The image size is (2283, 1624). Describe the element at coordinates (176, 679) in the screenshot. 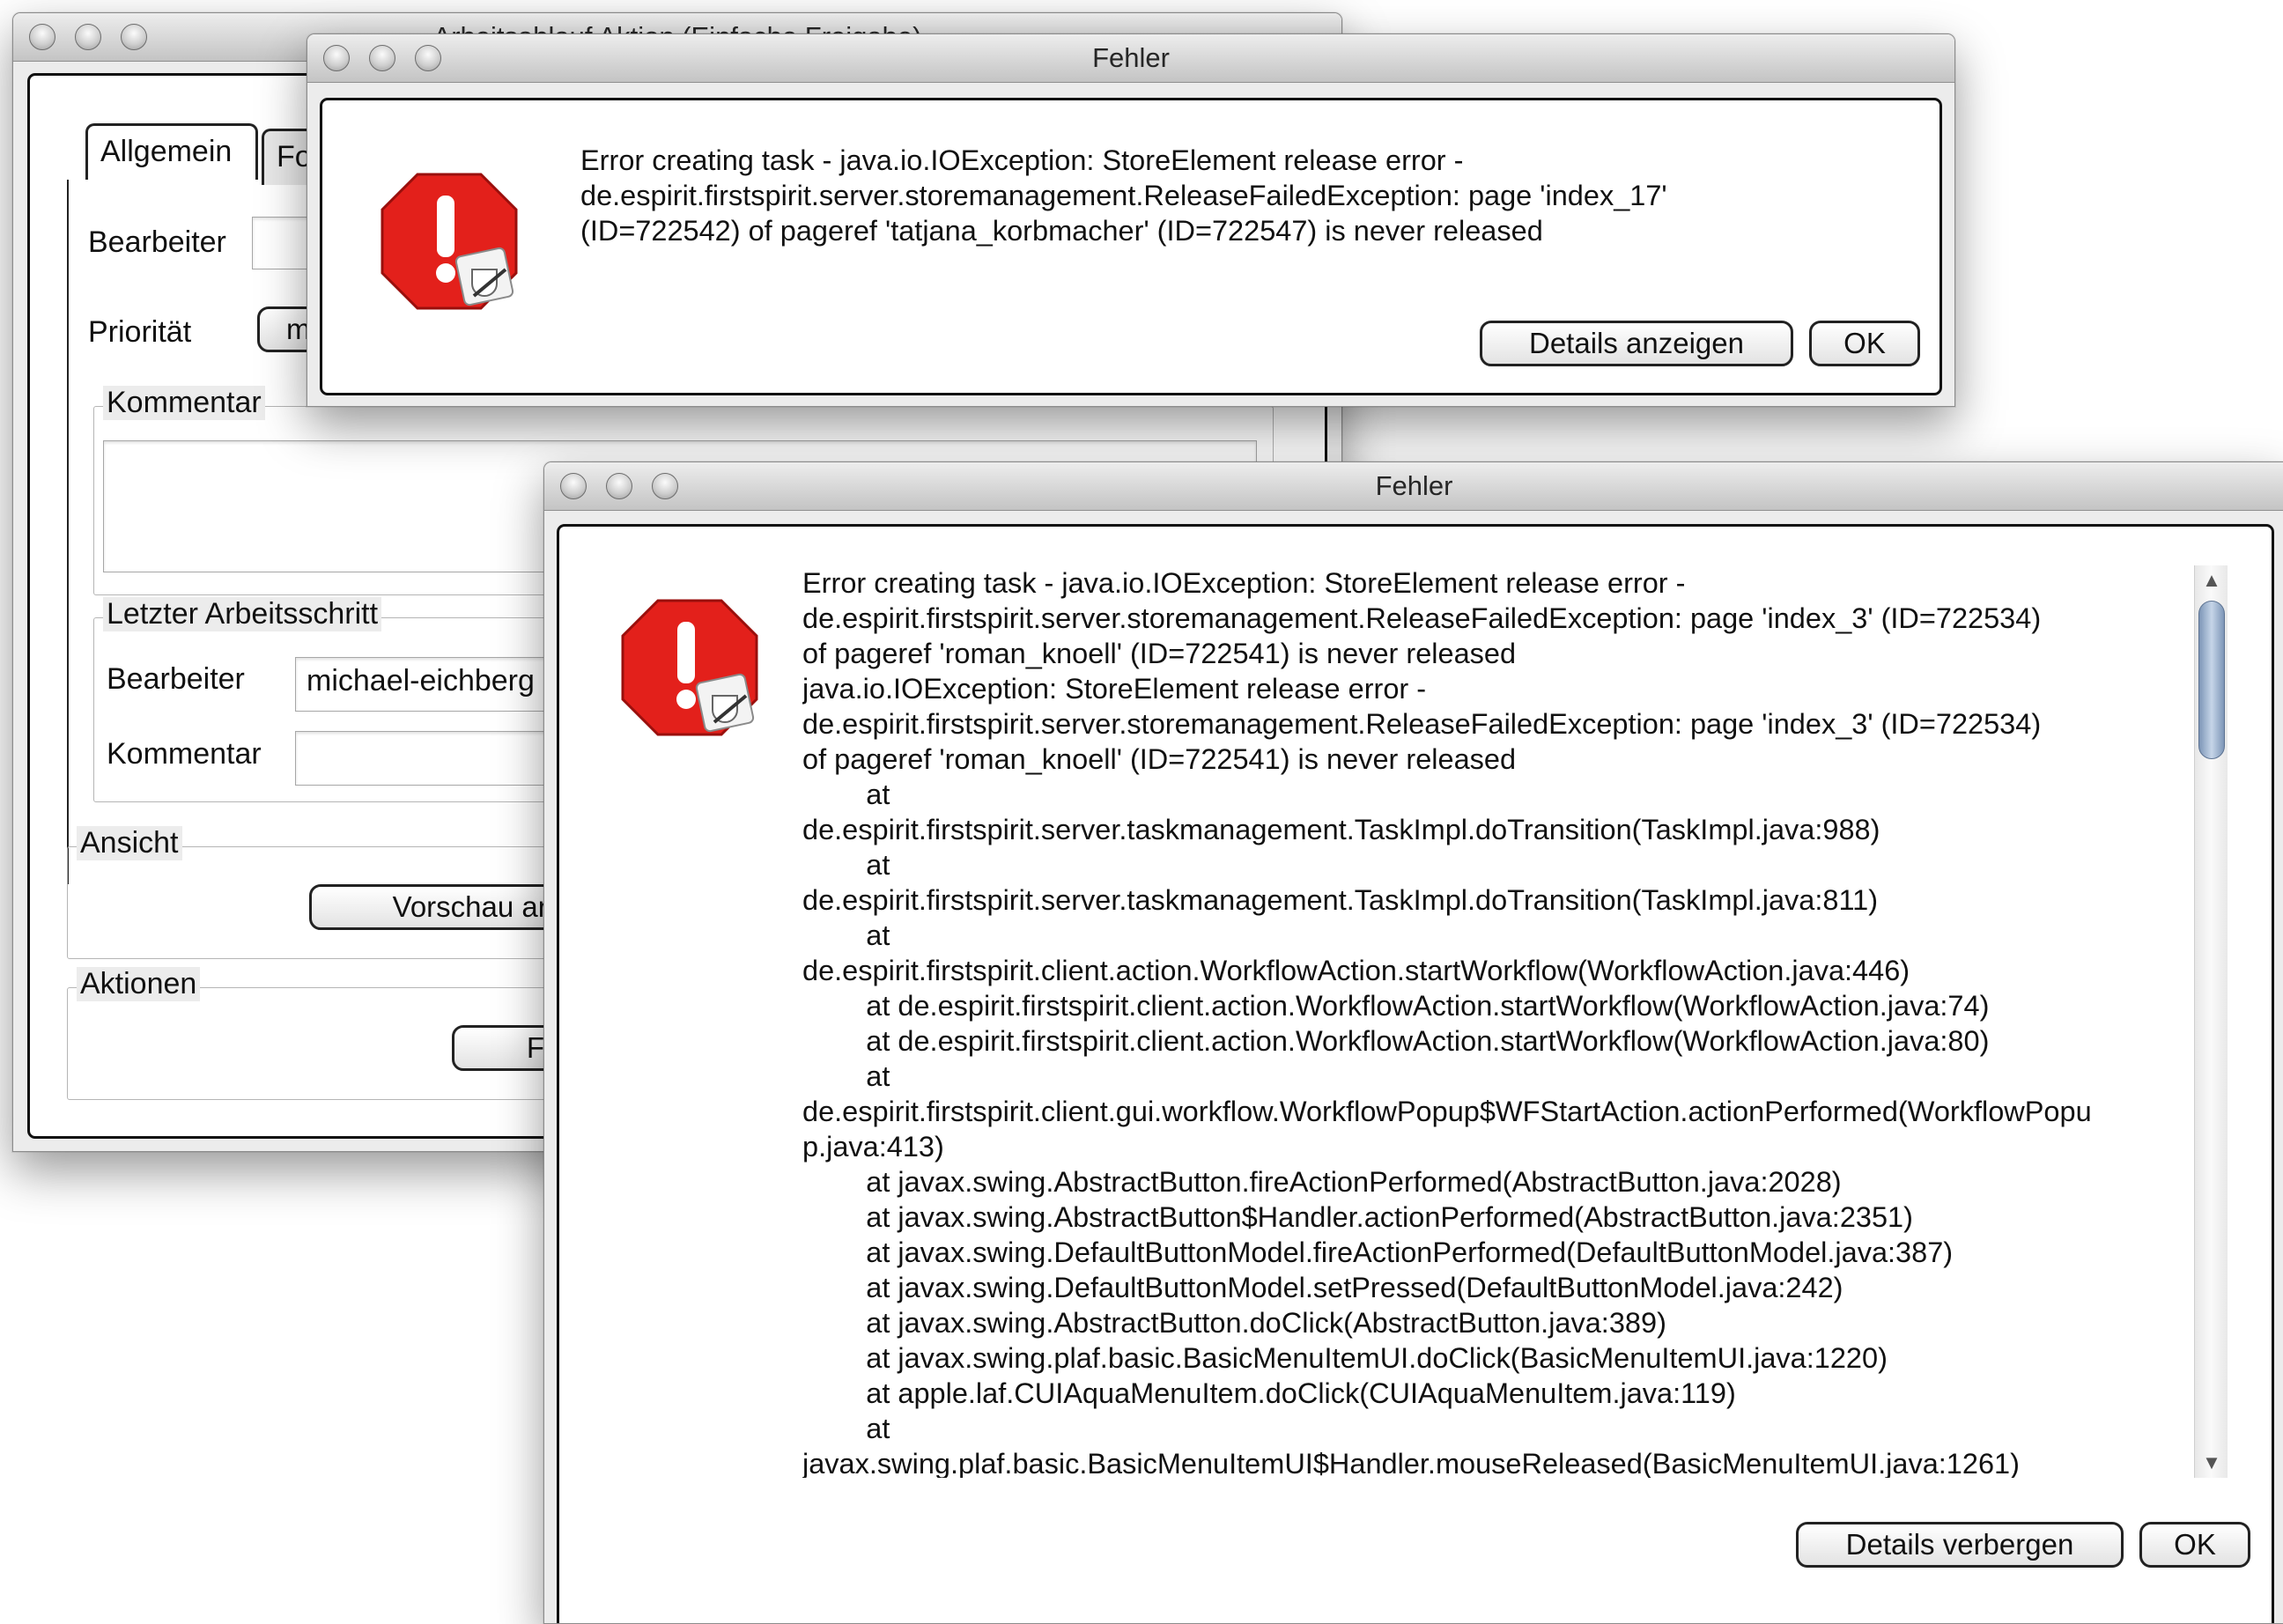

I see `letzter-bearbeiter-label: Bearbeiter` at that location.